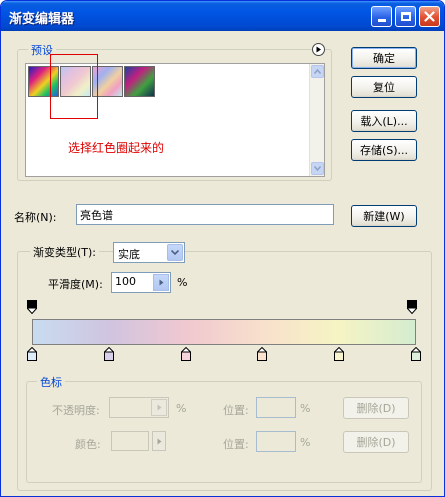 Image resolution: width=445 pixels, height=497 pixels. Describe the element at coordinates (139, 407) in the screenshot. I see `opacity-input` at that location.